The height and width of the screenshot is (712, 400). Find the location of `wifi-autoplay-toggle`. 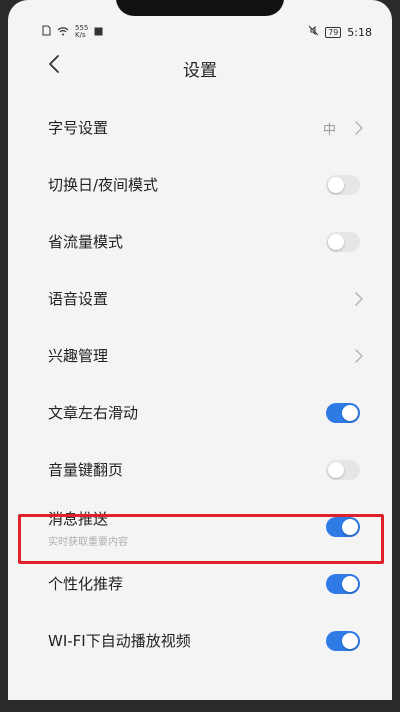

wifi-autoplay-toggle is located at coordinates (343, 641).